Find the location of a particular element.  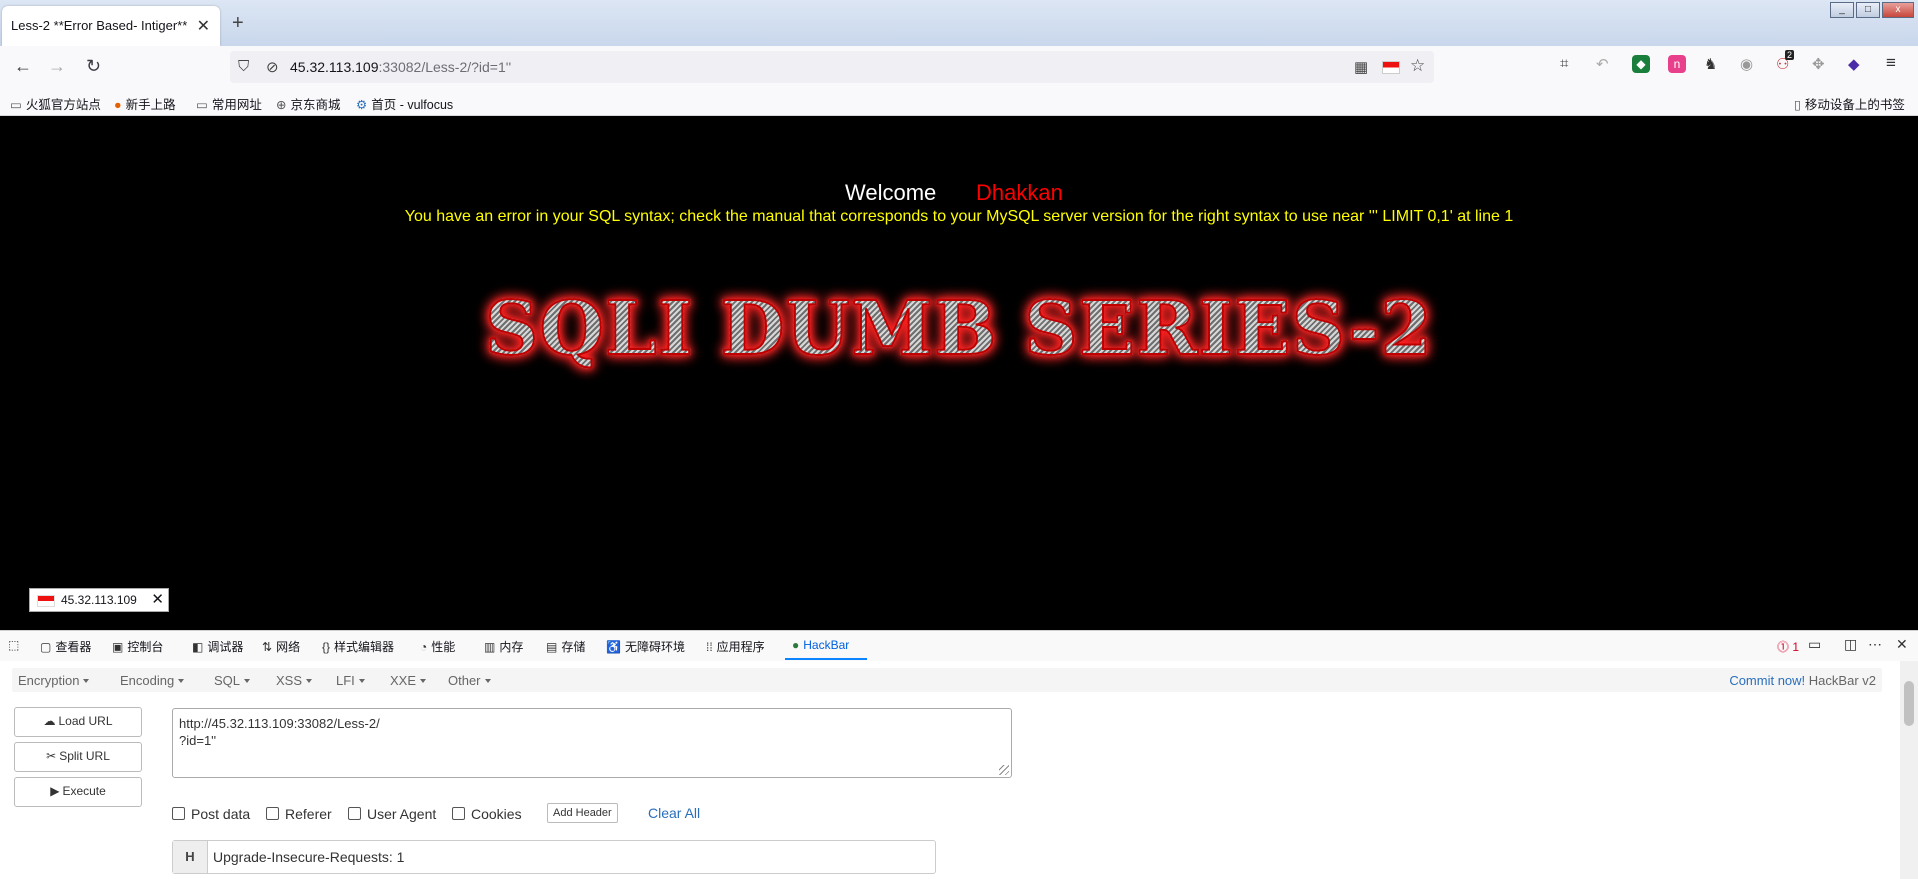

ip-indicator: 45.32.113.109 ✕ is located at coordinates (99, 600).